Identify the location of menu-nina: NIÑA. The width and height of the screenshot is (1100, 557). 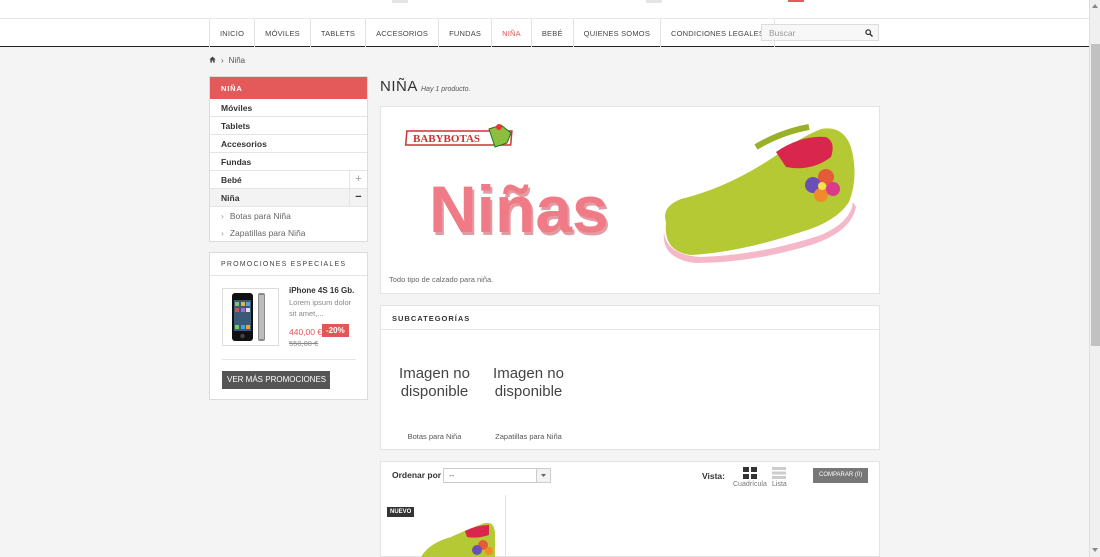
(512, 33).